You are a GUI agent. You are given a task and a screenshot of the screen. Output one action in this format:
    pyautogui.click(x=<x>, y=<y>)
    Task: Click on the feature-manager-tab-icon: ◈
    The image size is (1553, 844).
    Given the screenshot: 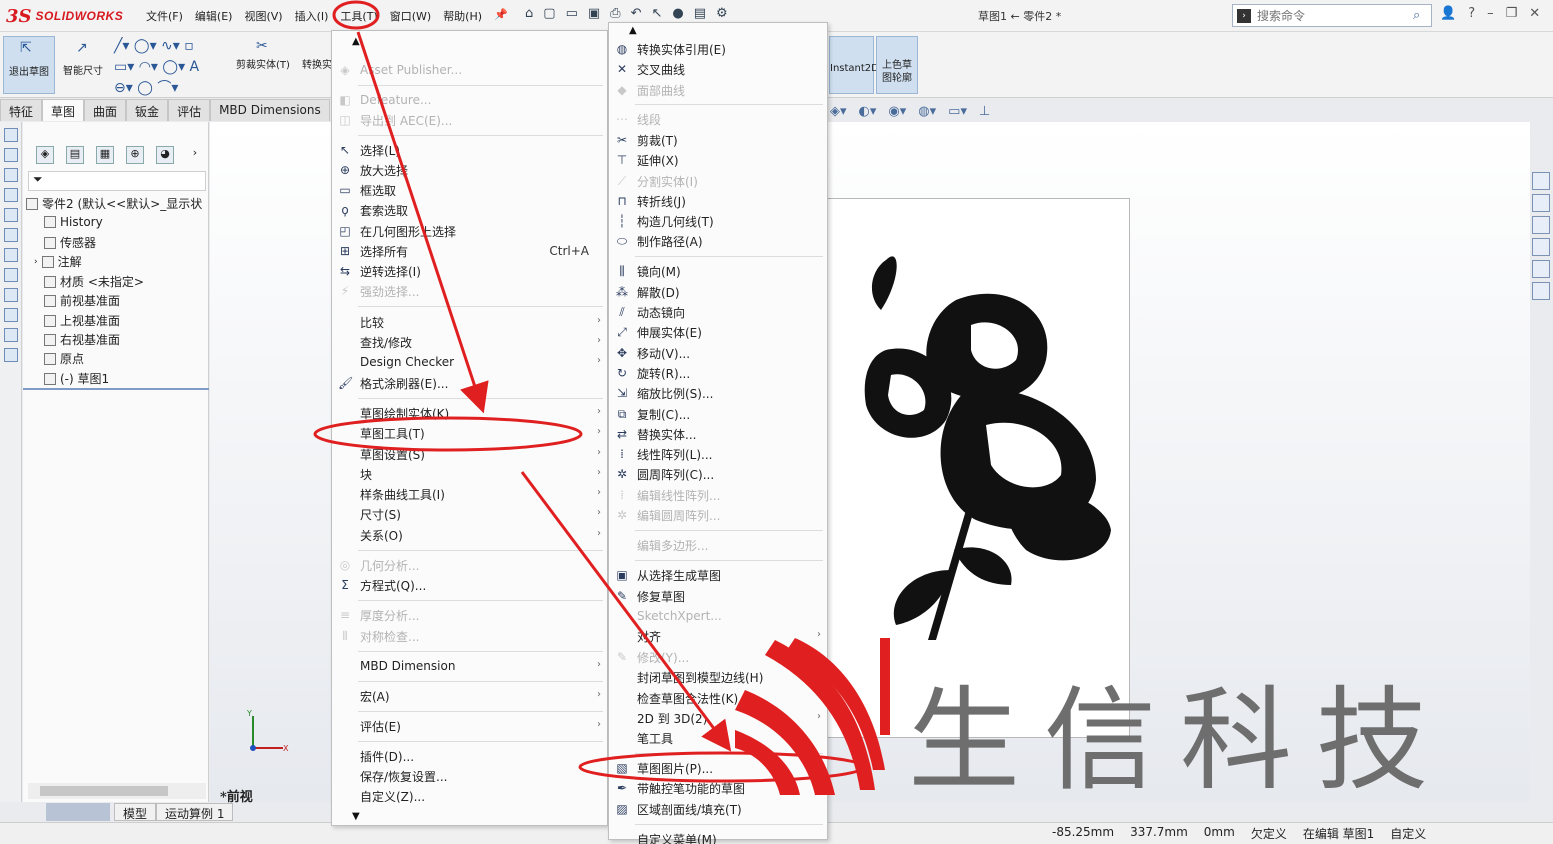 What is the action you would take?
    pyautogui.click(x=45, y=155)
    